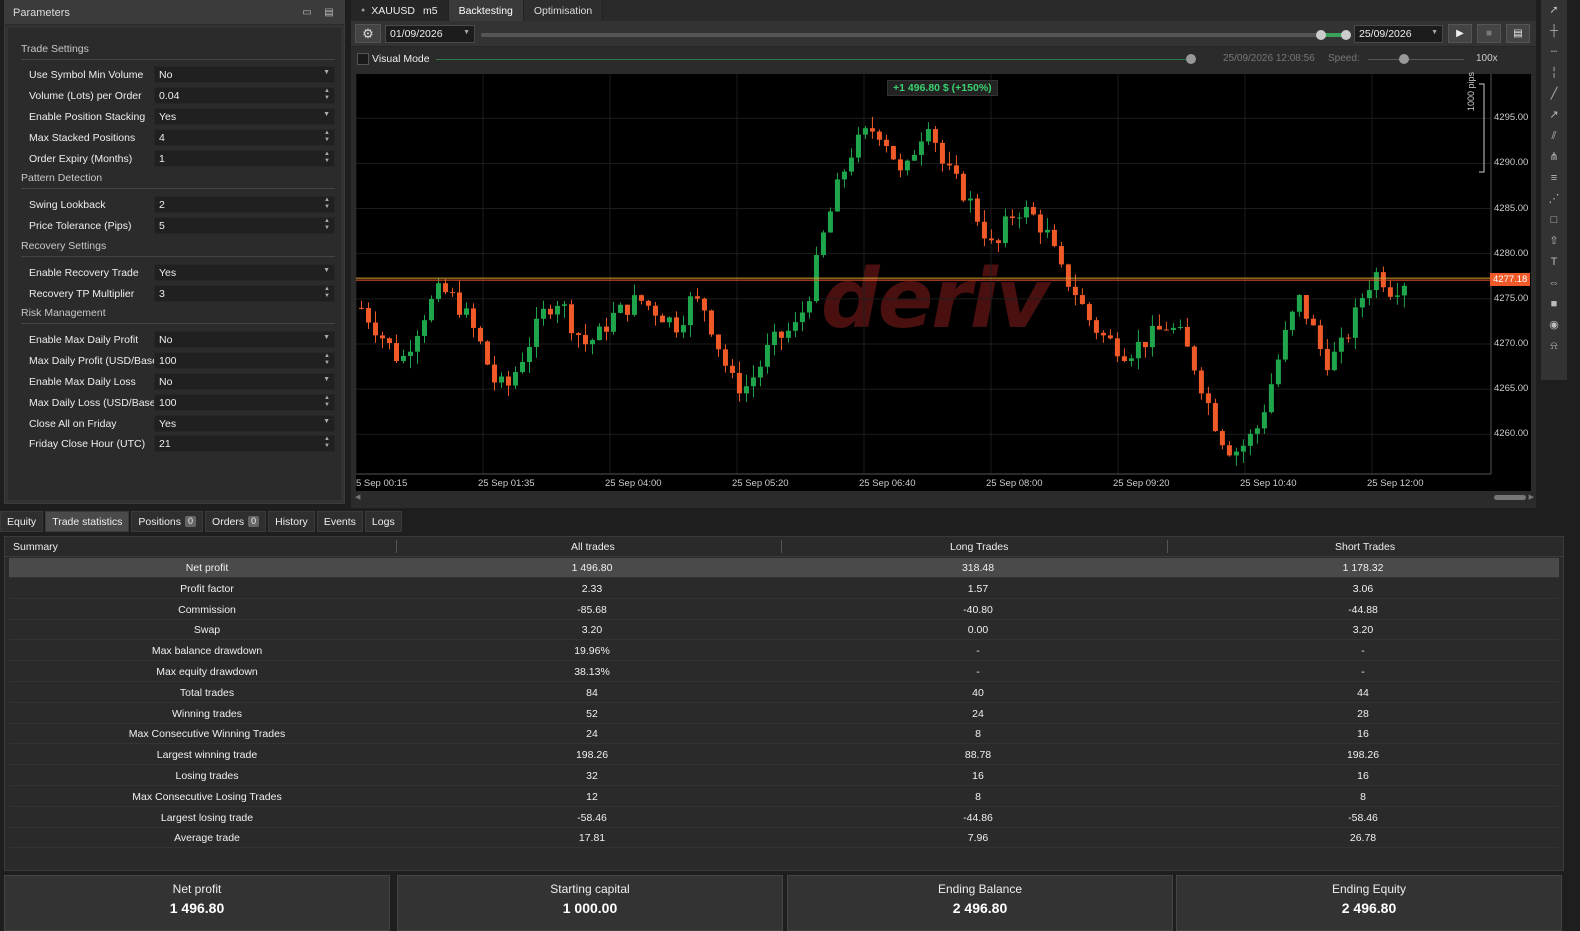 The height and width of the screenshot is (931, 1580). What do you see at coordinates (244, 95) in the screenshot?
I see `param-input: 0.04 ▲ ▼` at bounding box center [244, 95].